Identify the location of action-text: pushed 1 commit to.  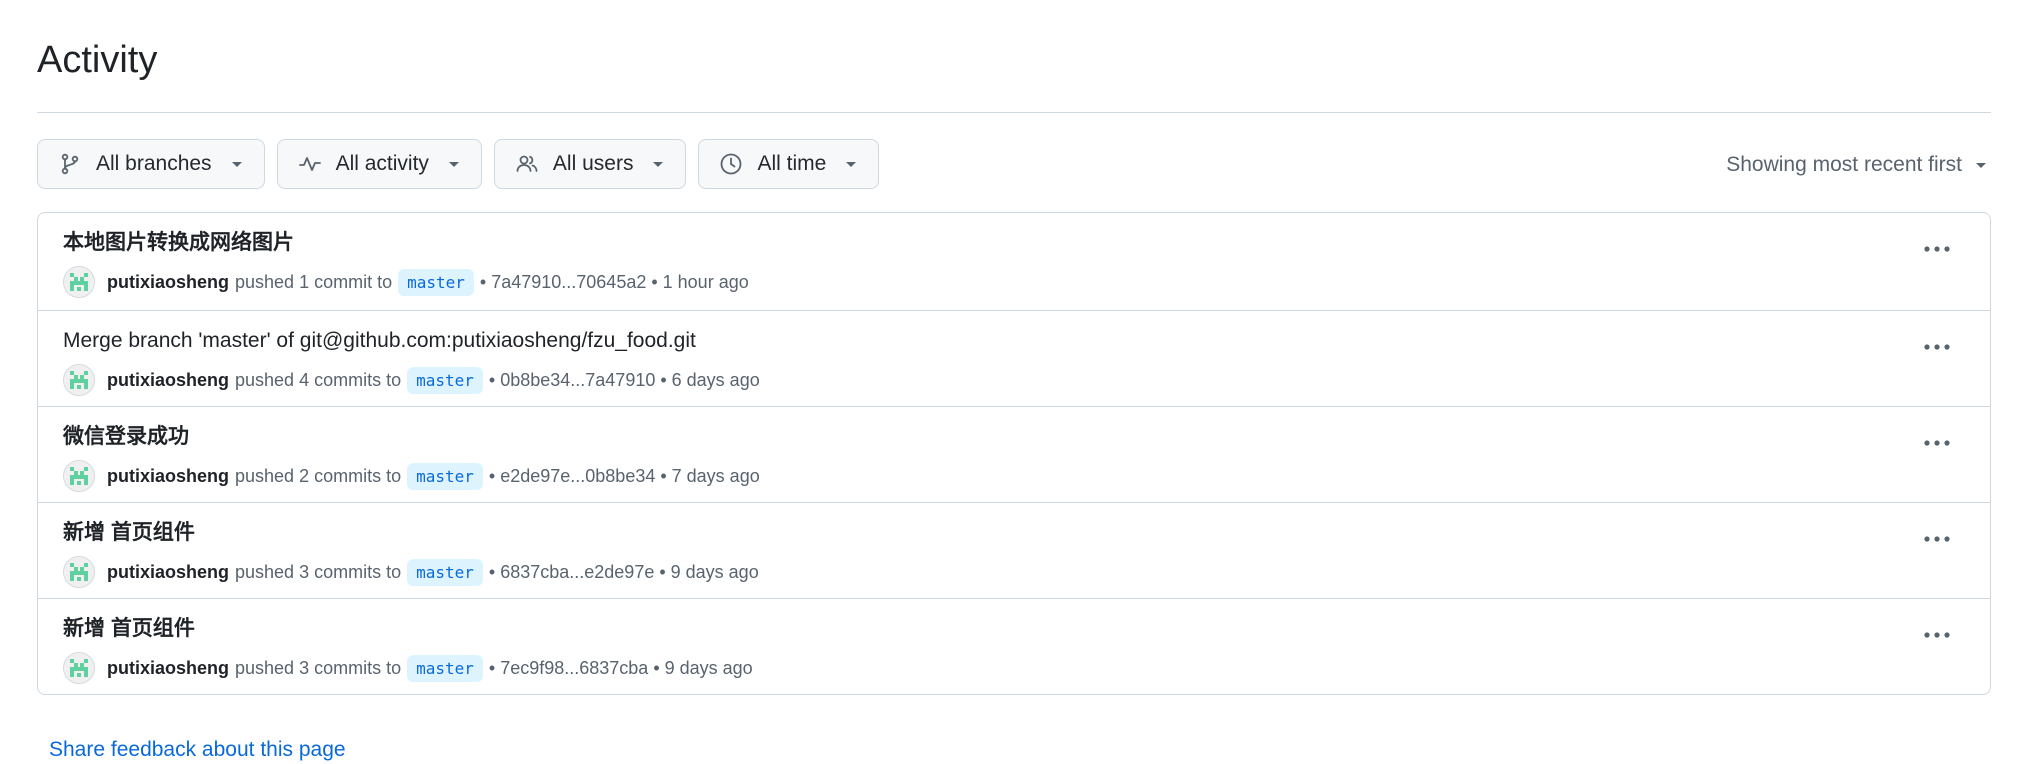
(314, 281).